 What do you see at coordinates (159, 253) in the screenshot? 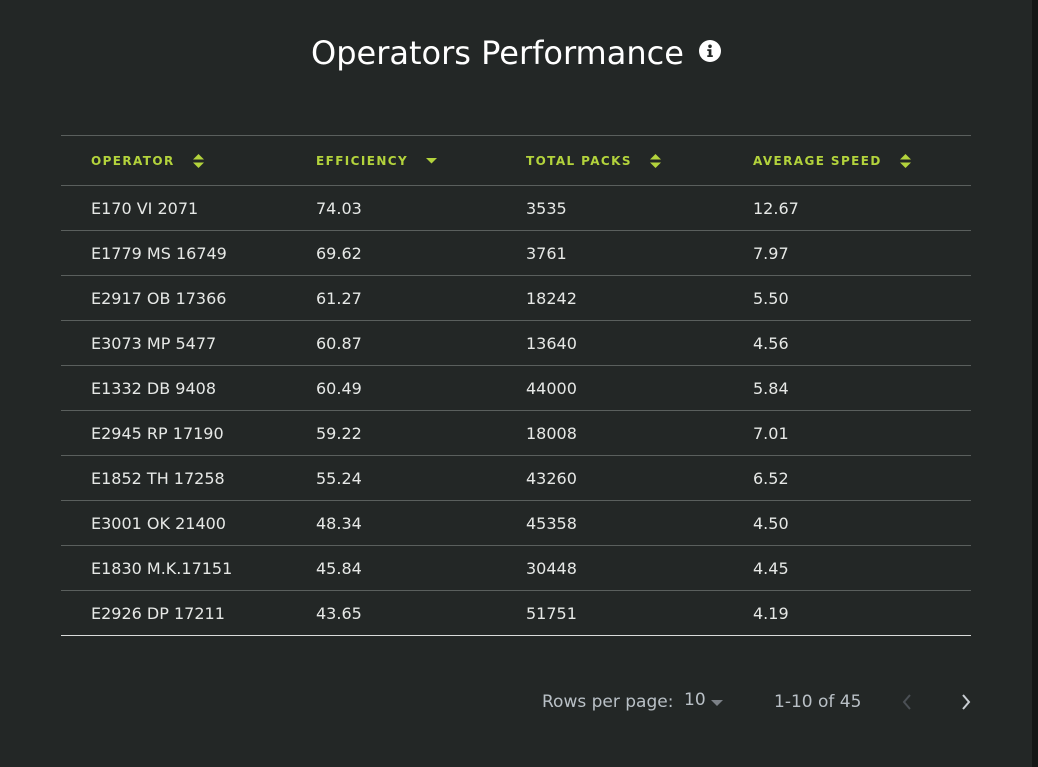
I see `operator-cell: E1779 MS 16749` at bounding box center [159, 253].